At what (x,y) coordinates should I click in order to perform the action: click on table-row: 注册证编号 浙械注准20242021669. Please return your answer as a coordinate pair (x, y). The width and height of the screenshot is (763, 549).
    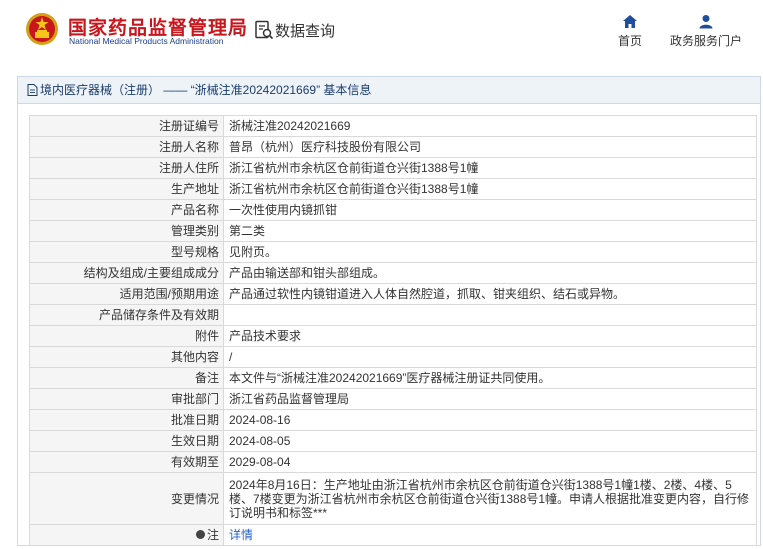
    Looking at the image, I should click on (393, 126).